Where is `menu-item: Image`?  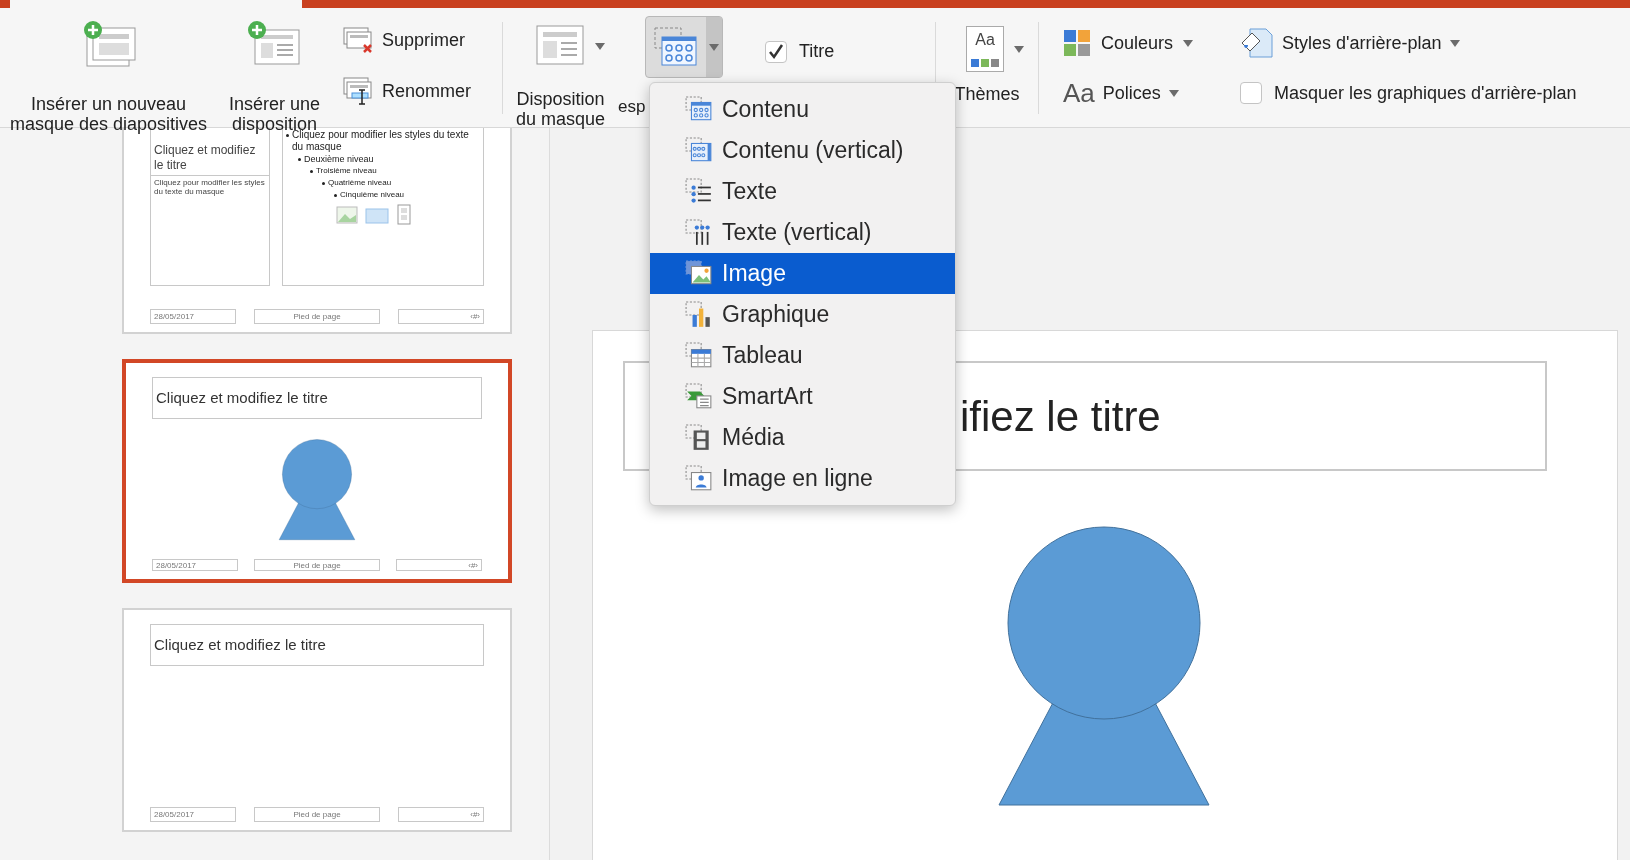
menu-item: Image is located at coordinates (802, 273).